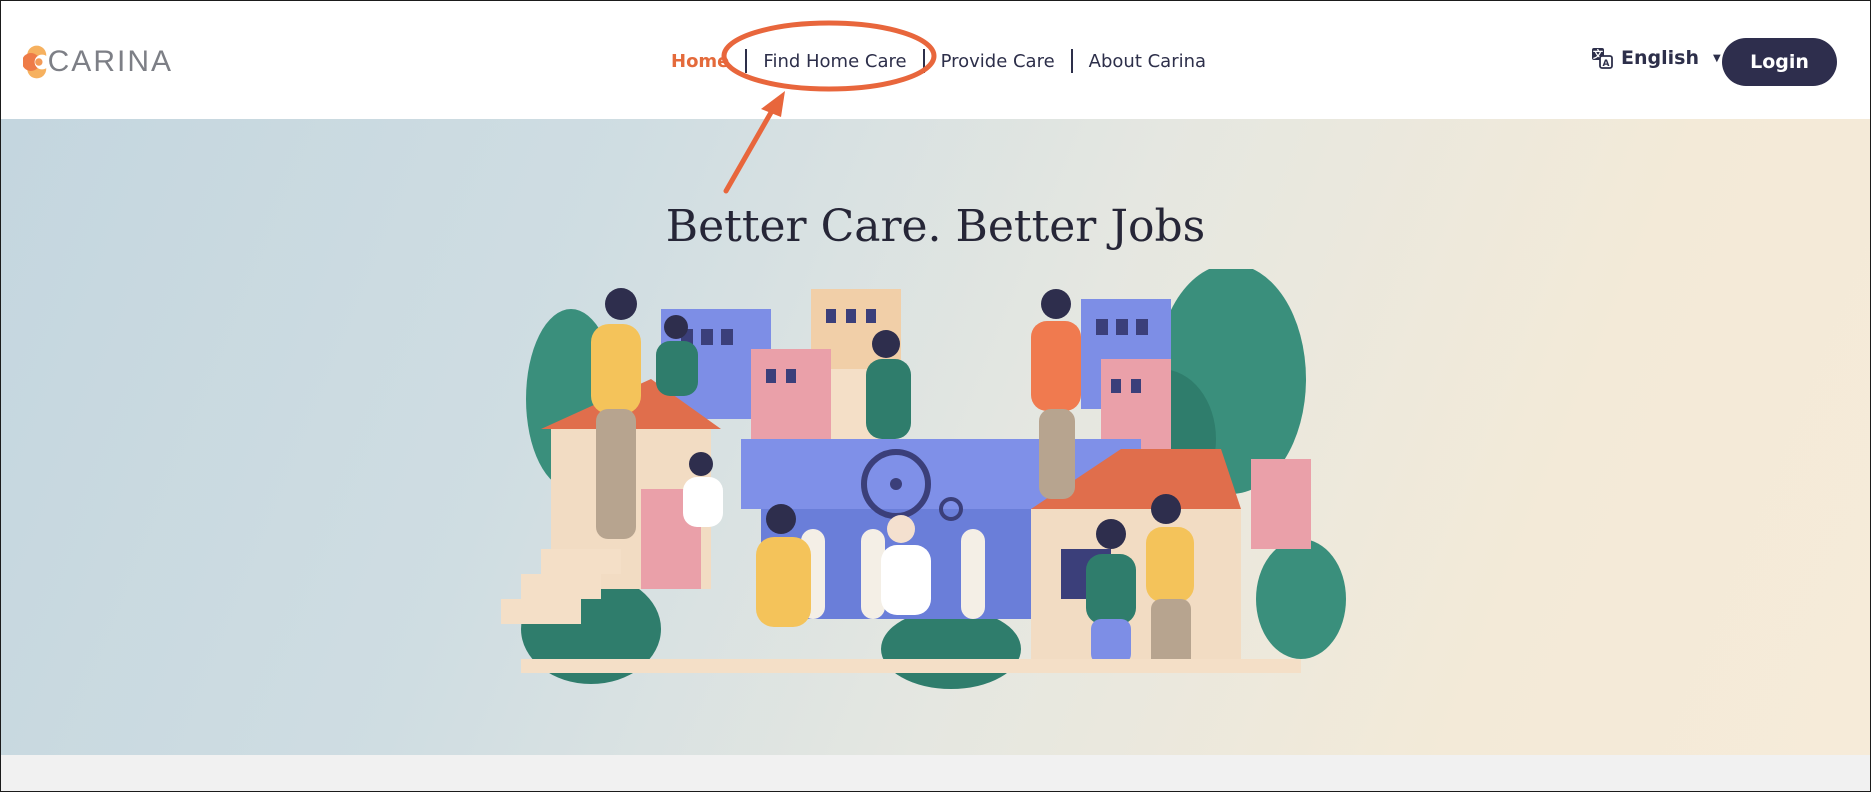 The width and height of the screenshot is (1871, 792). What do you see at coordinates (998, 61) in the screenshot?
I see `nav-provide-care: Provide Care` at bounding box center [998, 61].